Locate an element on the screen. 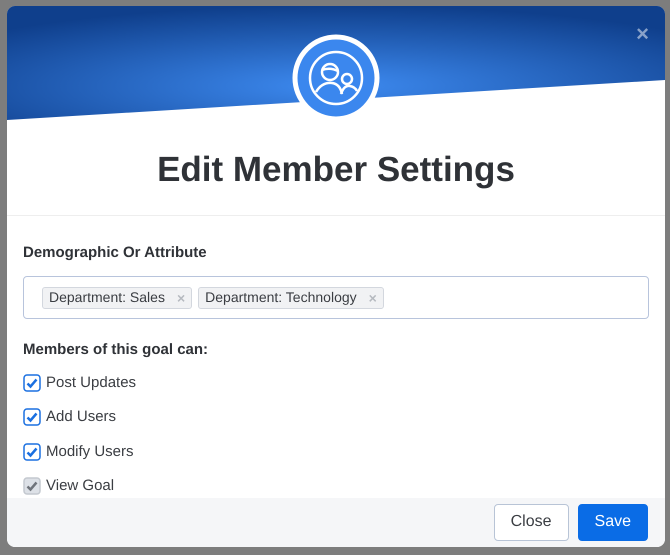 The image size is (670, 555). dialog-title: Edit Member Settings is located at coordinates (336, 170).